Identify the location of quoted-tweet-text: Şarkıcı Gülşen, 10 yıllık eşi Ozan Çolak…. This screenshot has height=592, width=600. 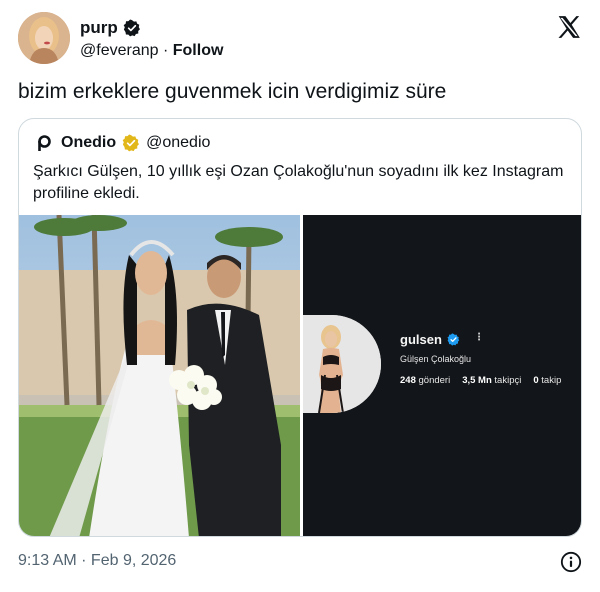
(298, 182).